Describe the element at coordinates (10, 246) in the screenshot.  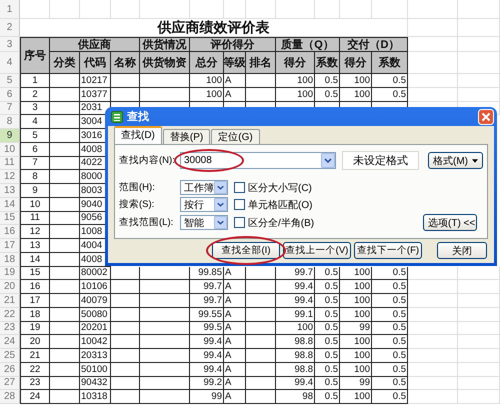
I see `row-header: 17` at that location.